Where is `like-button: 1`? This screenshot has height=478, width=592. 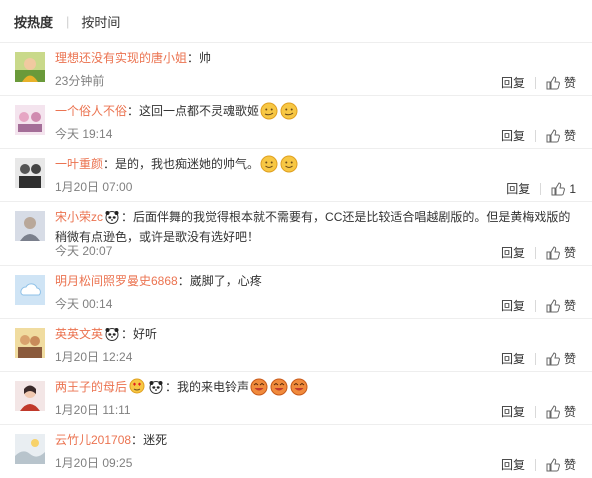 like-button: 1 is located at coordinates (563, 189).